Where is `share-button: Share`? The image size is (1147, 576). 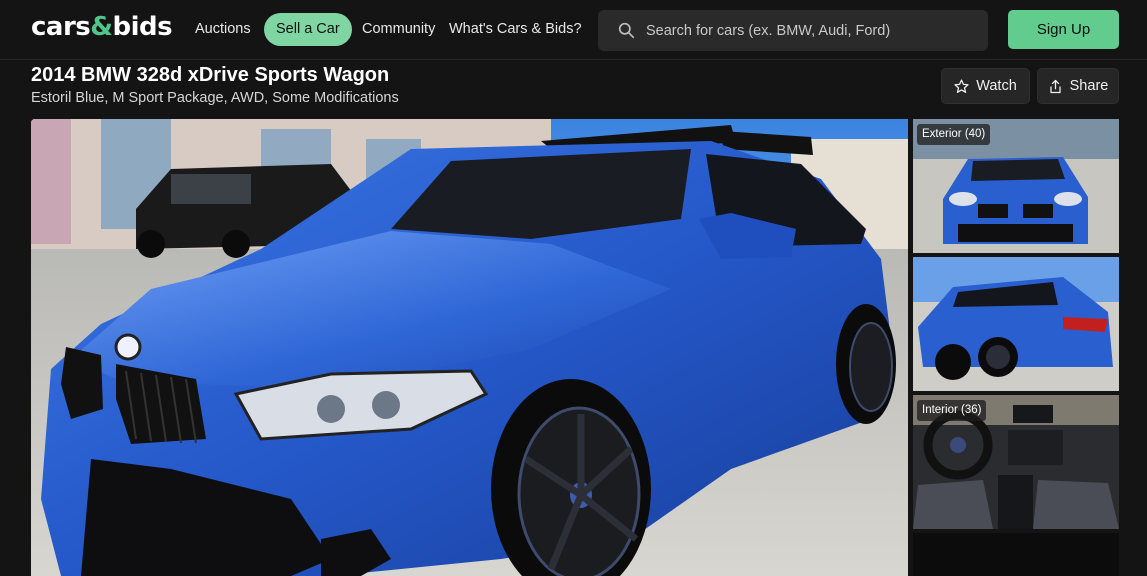
share-button: Share is located at coordinates (1078, 86).